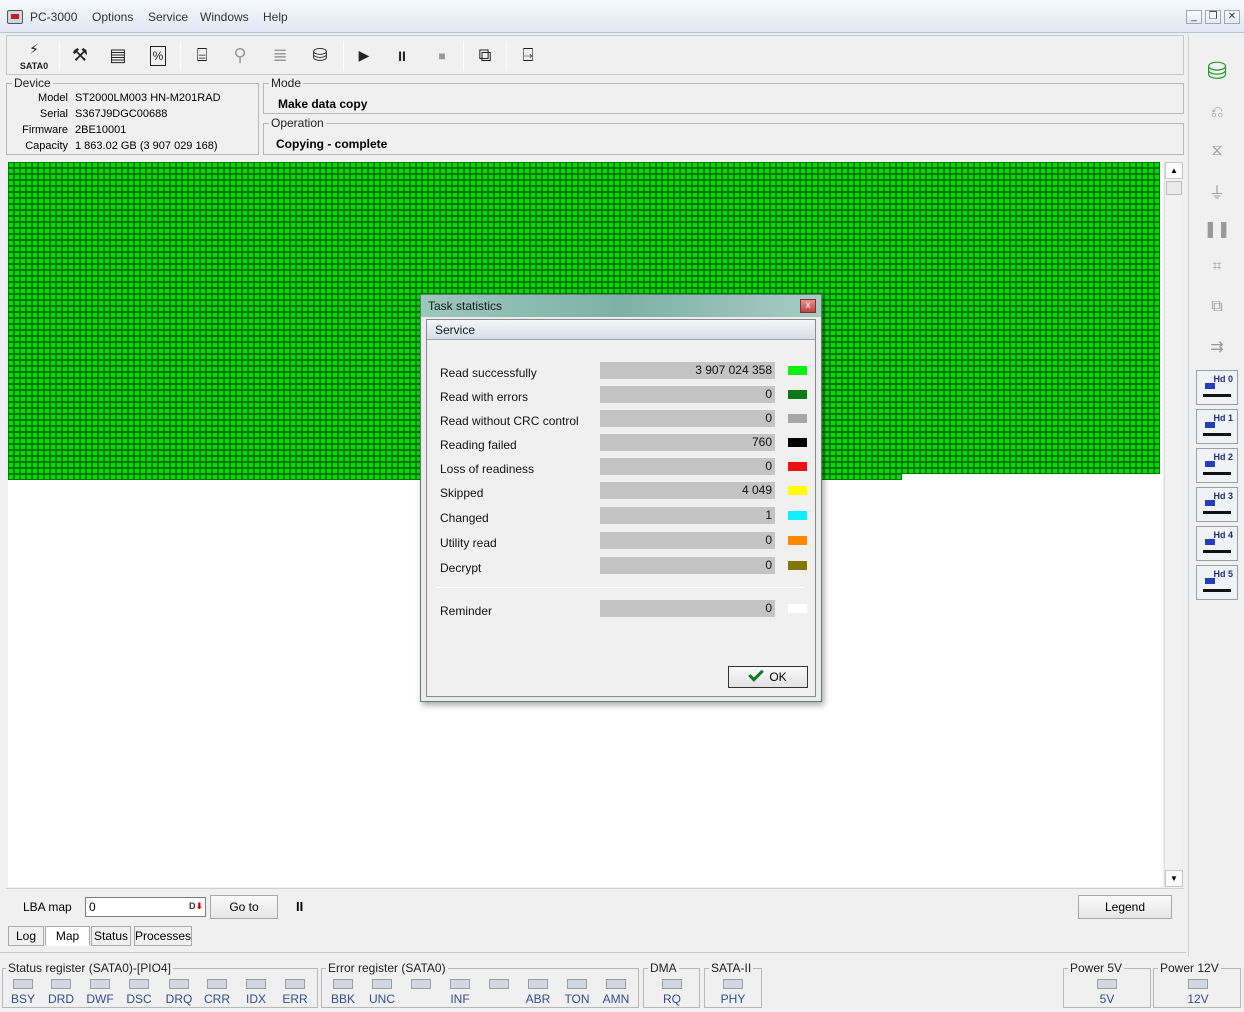 The width and height of the screenshot is (1244, 1012). Describe the element at coordinates (1217, 229) in the screenshot. I see `side-pause-icon: ❚❚` at that location.